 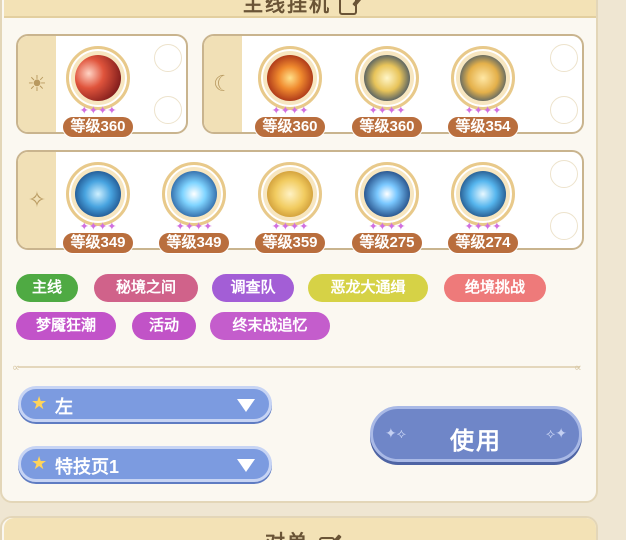 I want to click on config-panel: 对单, so click(x=299, y=528).